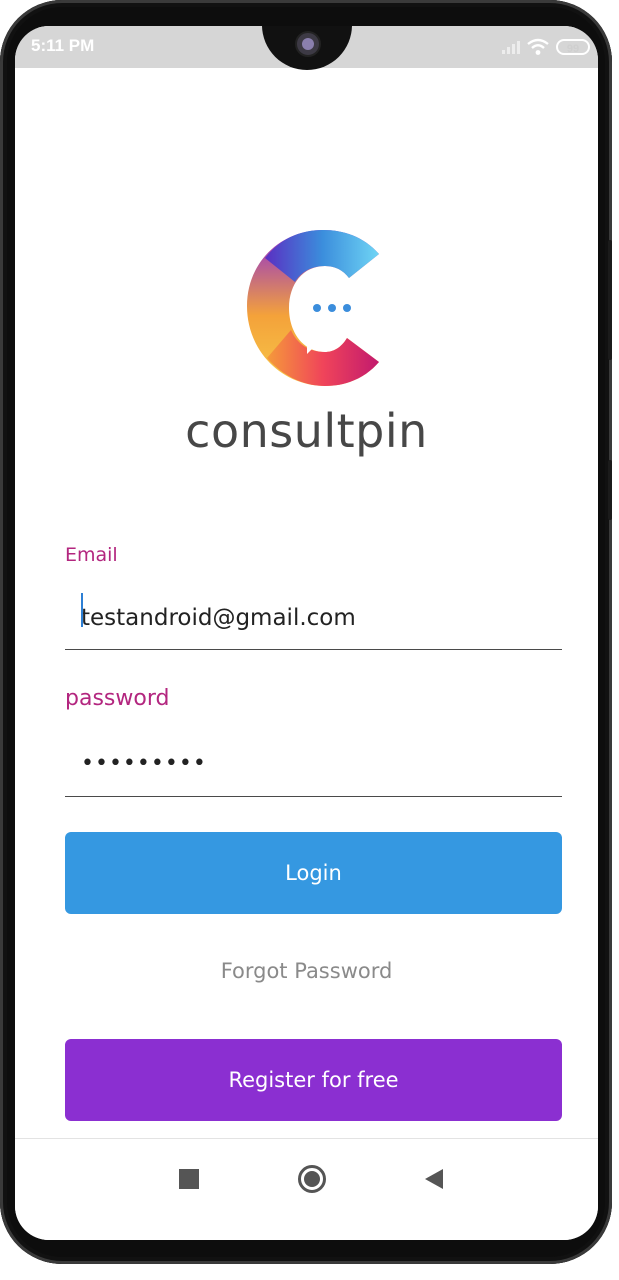 This screenshot has height=1280, width=619. I want to click on password-label: password, so click(117, 698).